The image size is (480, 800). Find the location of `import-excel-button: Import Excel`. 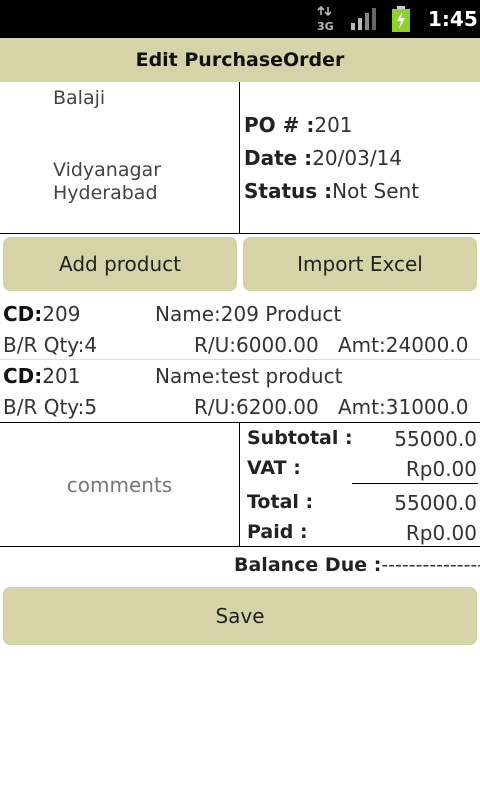

import-excel-button: Import Excel is located at coordinates (360, 264).